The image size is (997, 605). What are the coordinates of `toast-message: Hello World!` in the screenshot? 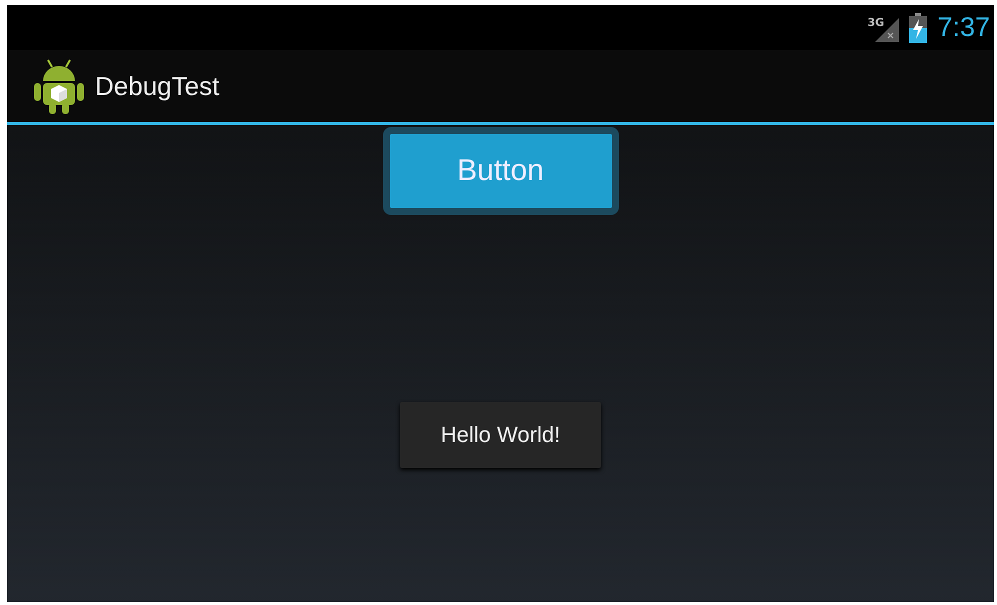 It's located at (500, 435).